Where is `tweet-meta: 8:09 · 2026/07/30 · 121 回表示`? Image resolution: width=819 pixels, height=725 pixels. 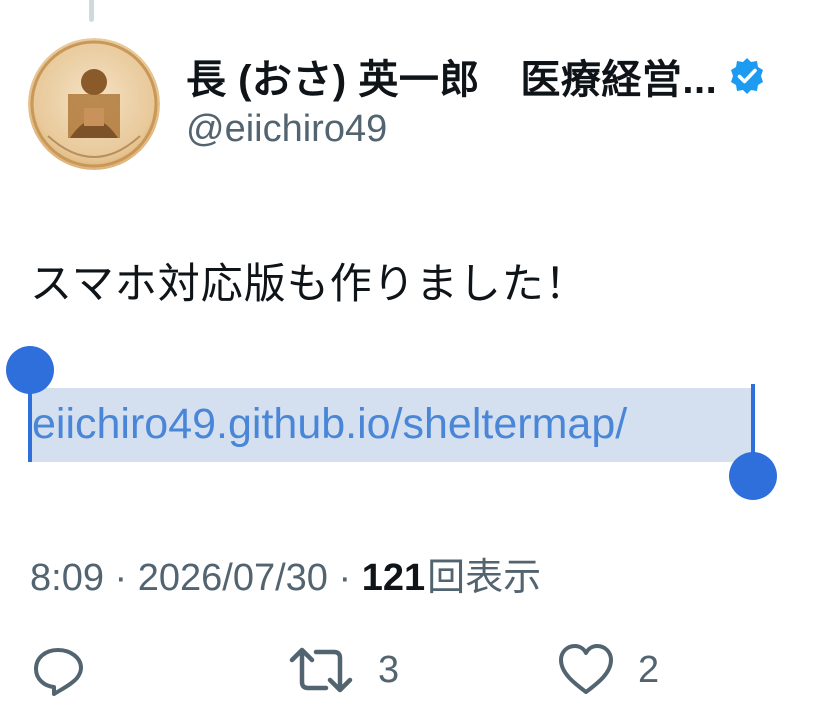
tweet-meta: 8:09 · 2026/07/30 · 121 回表示 is located at coordinates (285, 573).